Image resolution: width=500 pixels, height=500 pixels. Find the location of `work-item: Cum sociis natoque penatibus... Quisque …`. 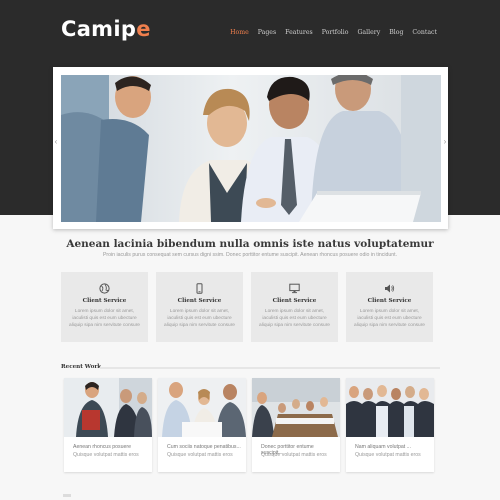

work-item: Cum sociis natoque penatibus... Quisque … is located at coordinates (202, 425).